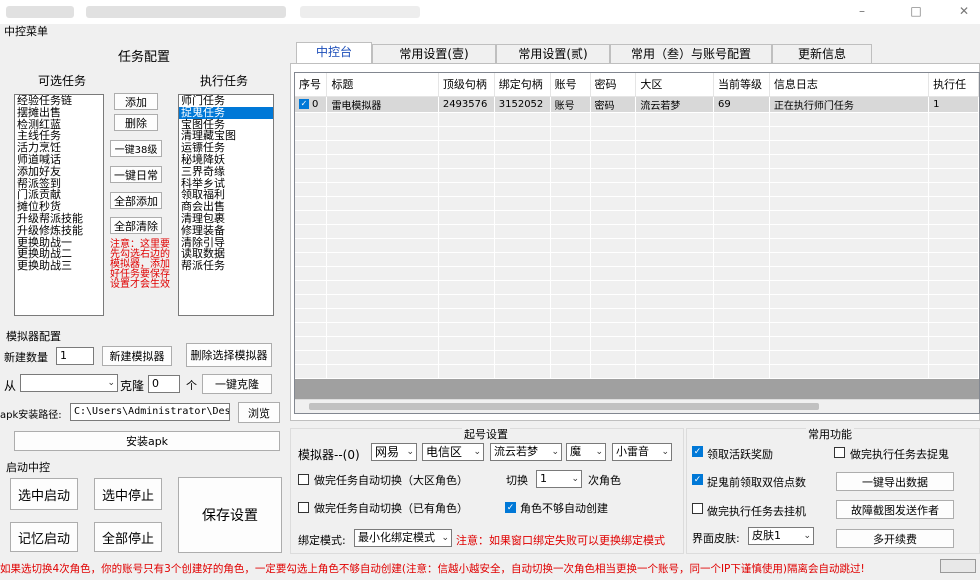 The height and width of the screenshot is (580, 980). What do you see at coordinates (226, 266) in the screenshot?
I see `executing-task-item: 帮派任务` at bounding box center [226, 266].